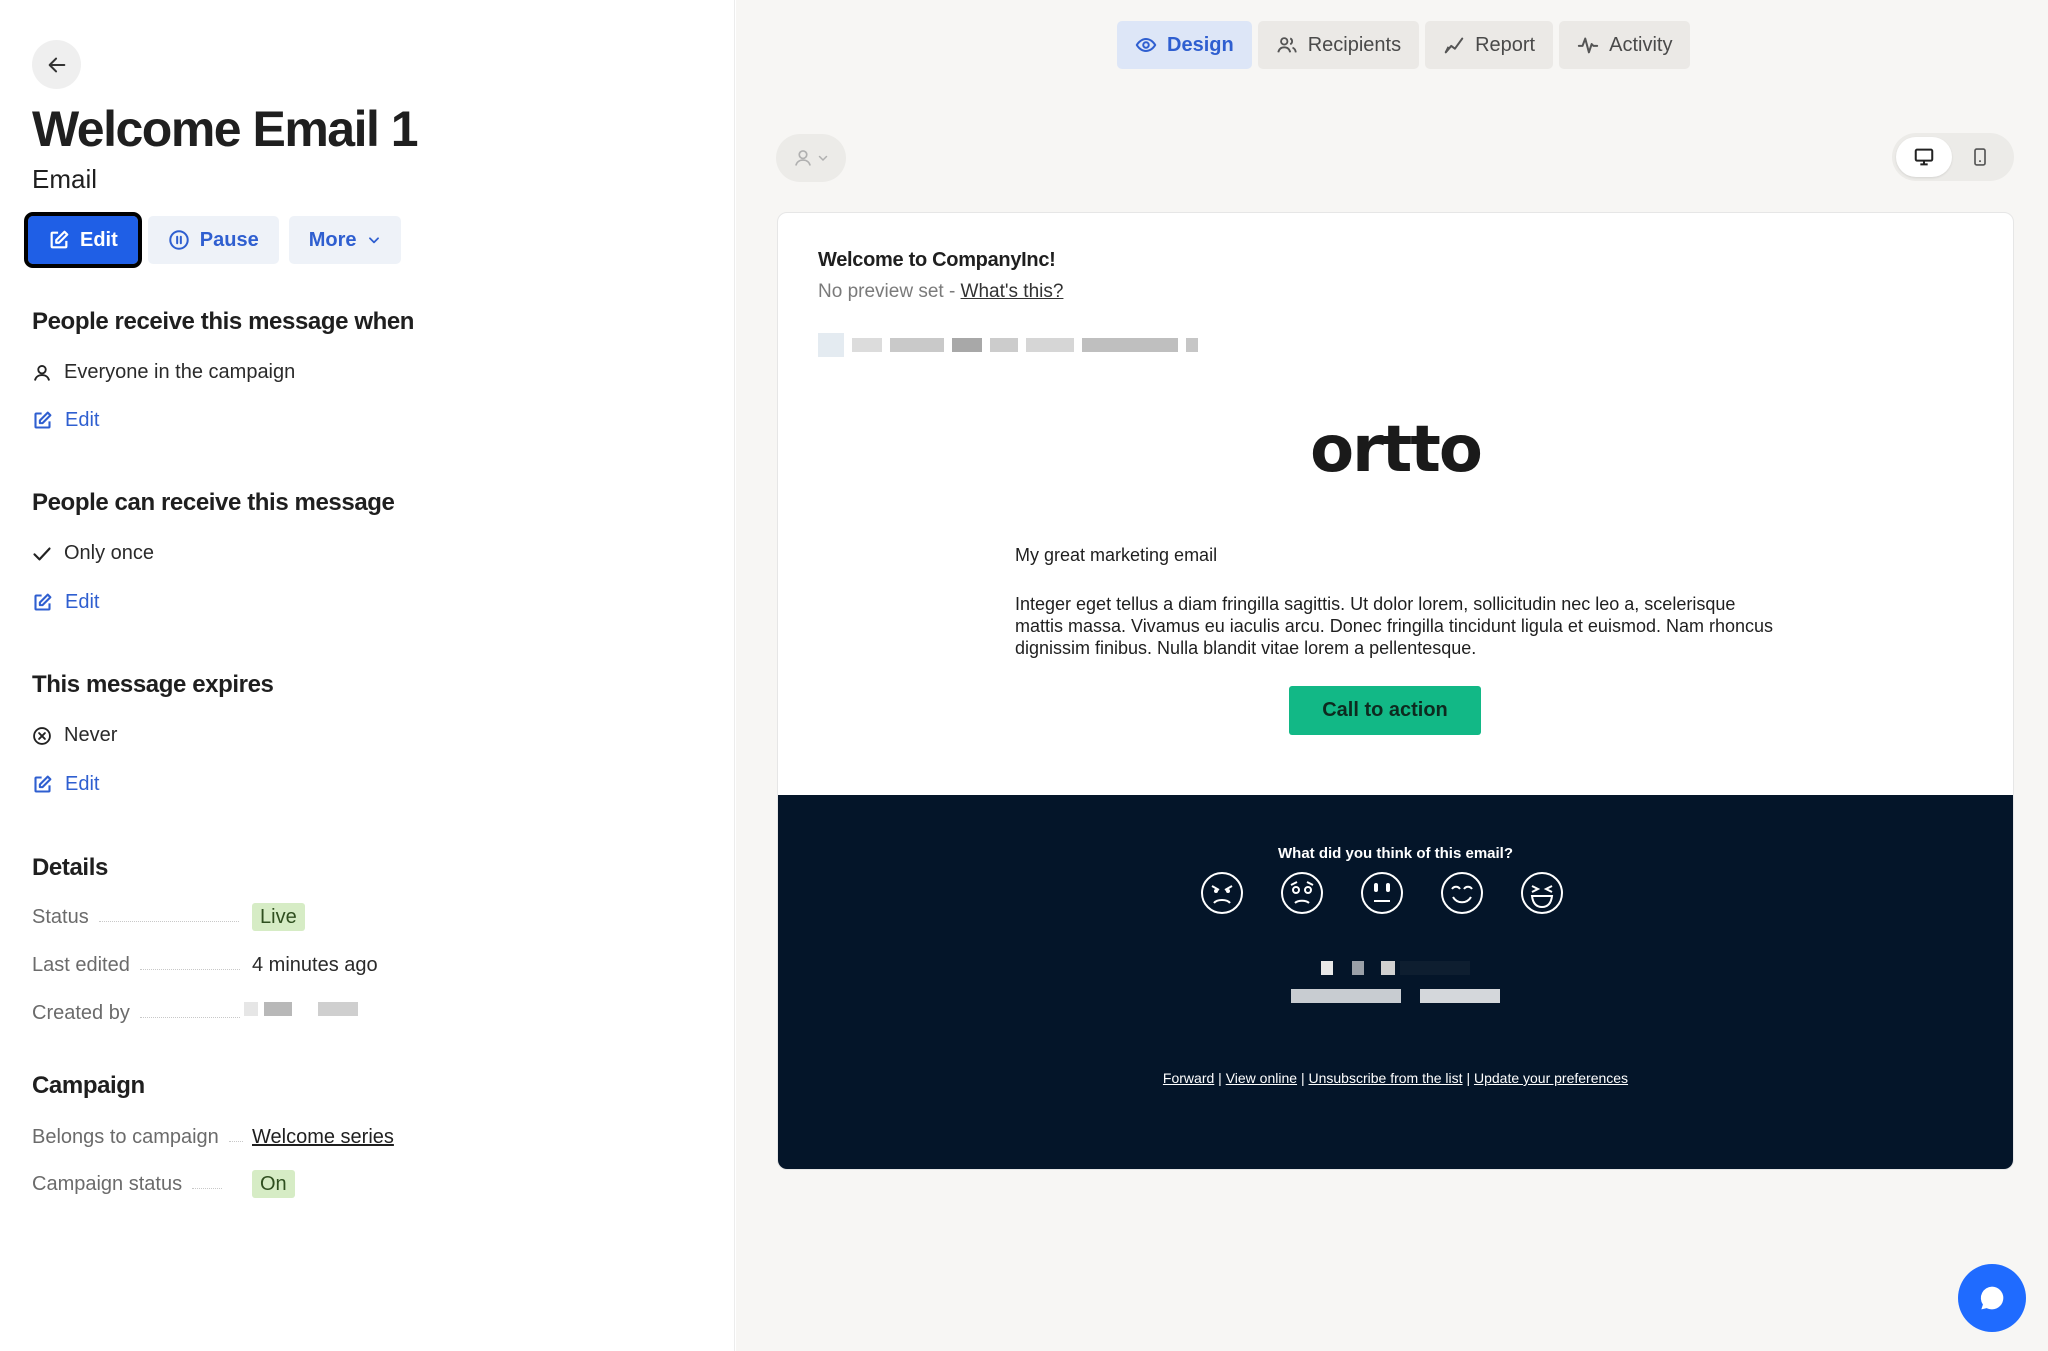  I want to click on edit-button: Edit, so click(83, 240).